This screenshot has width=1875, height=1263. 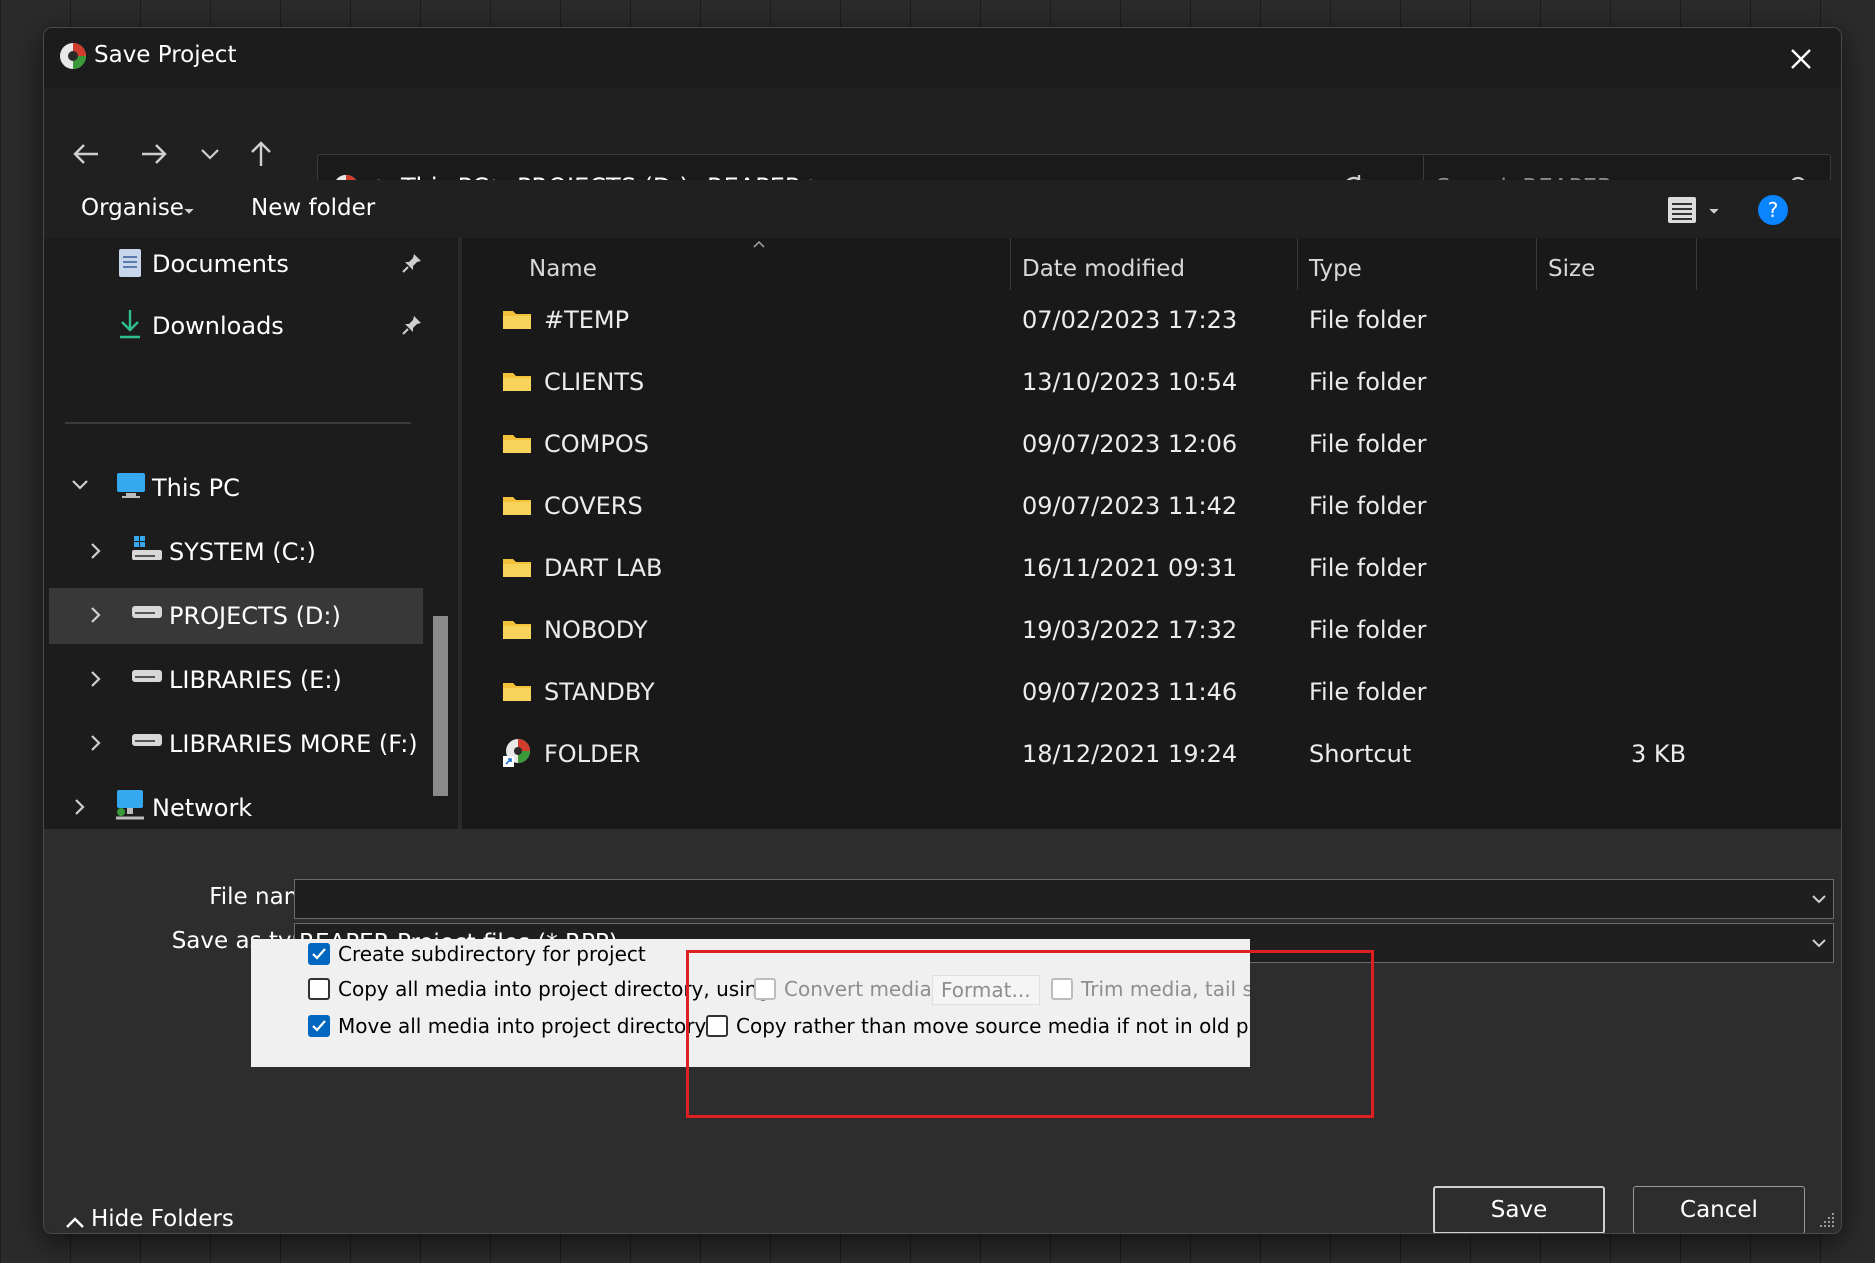 I want to click on sidebar-scrollbar, so click(x=440, y=706).